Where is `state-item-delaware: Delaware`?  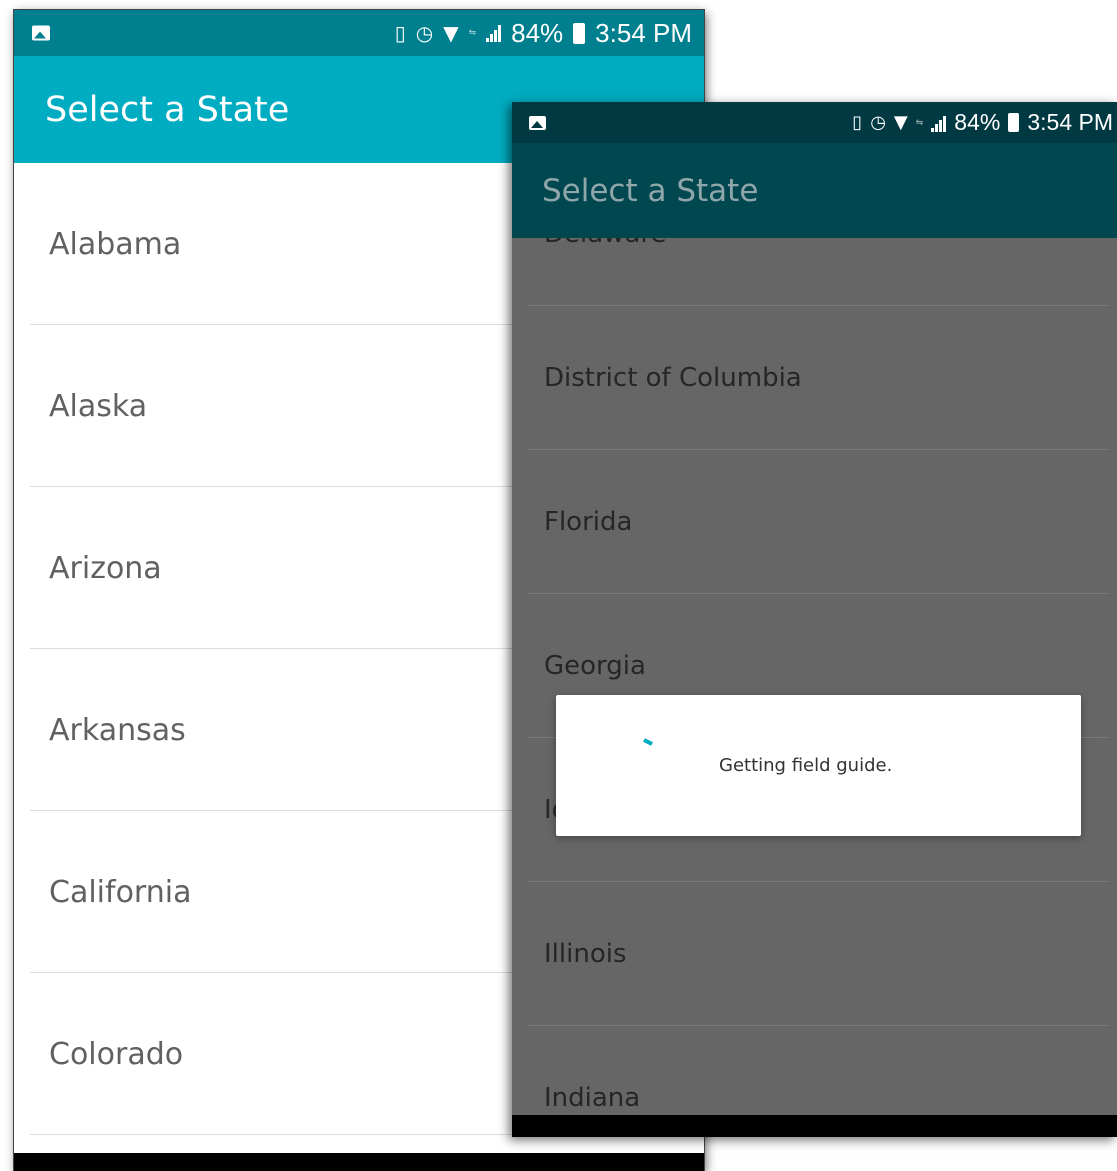 state-item-delaware: Delaware is located at coordinates (814, 272).